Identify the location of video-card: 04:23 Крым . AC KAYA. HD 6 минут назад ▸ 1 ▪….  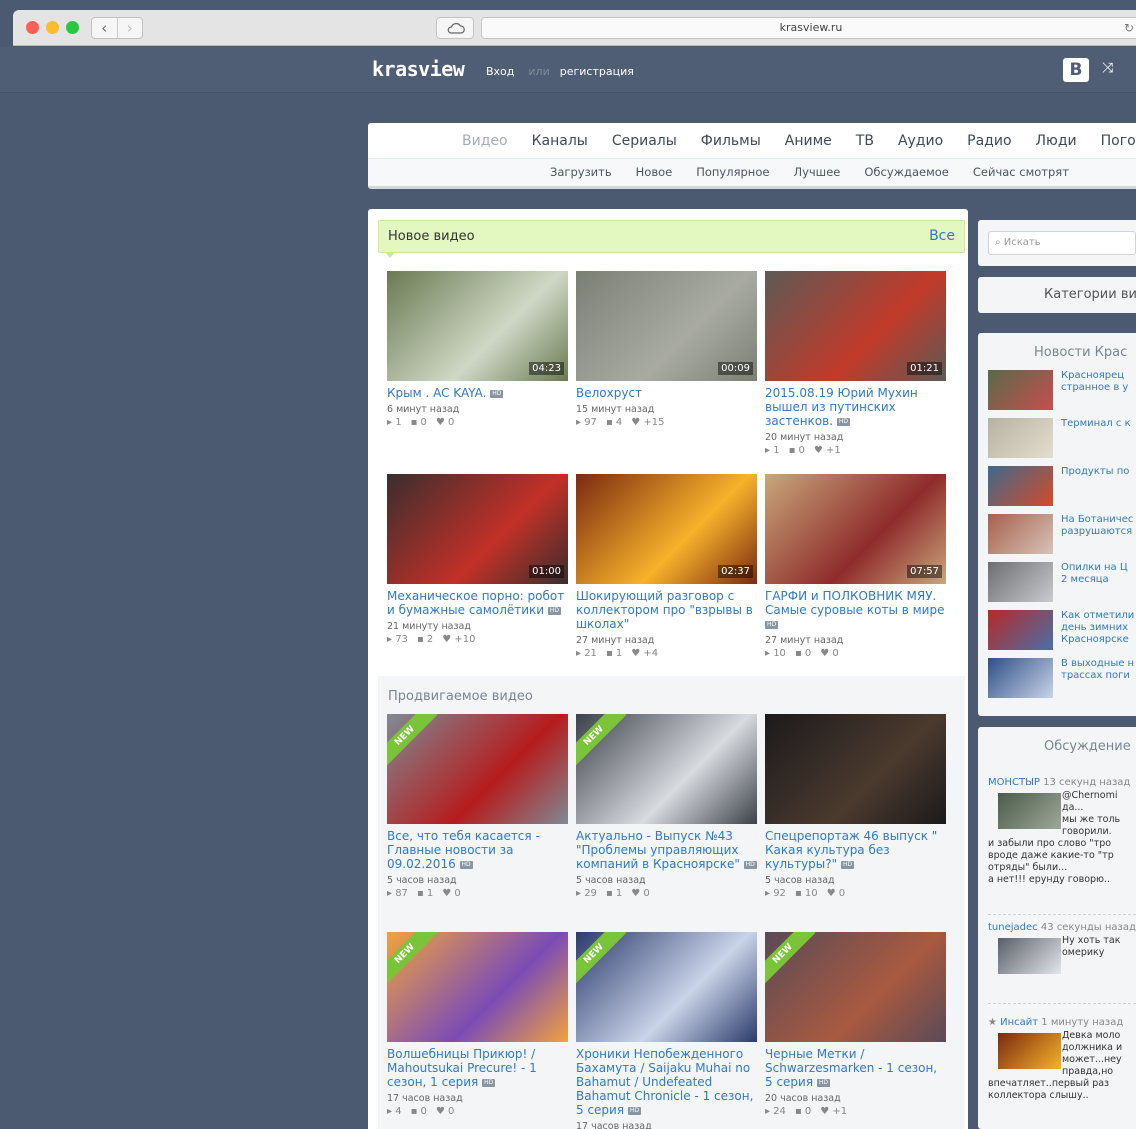
(477, 350).